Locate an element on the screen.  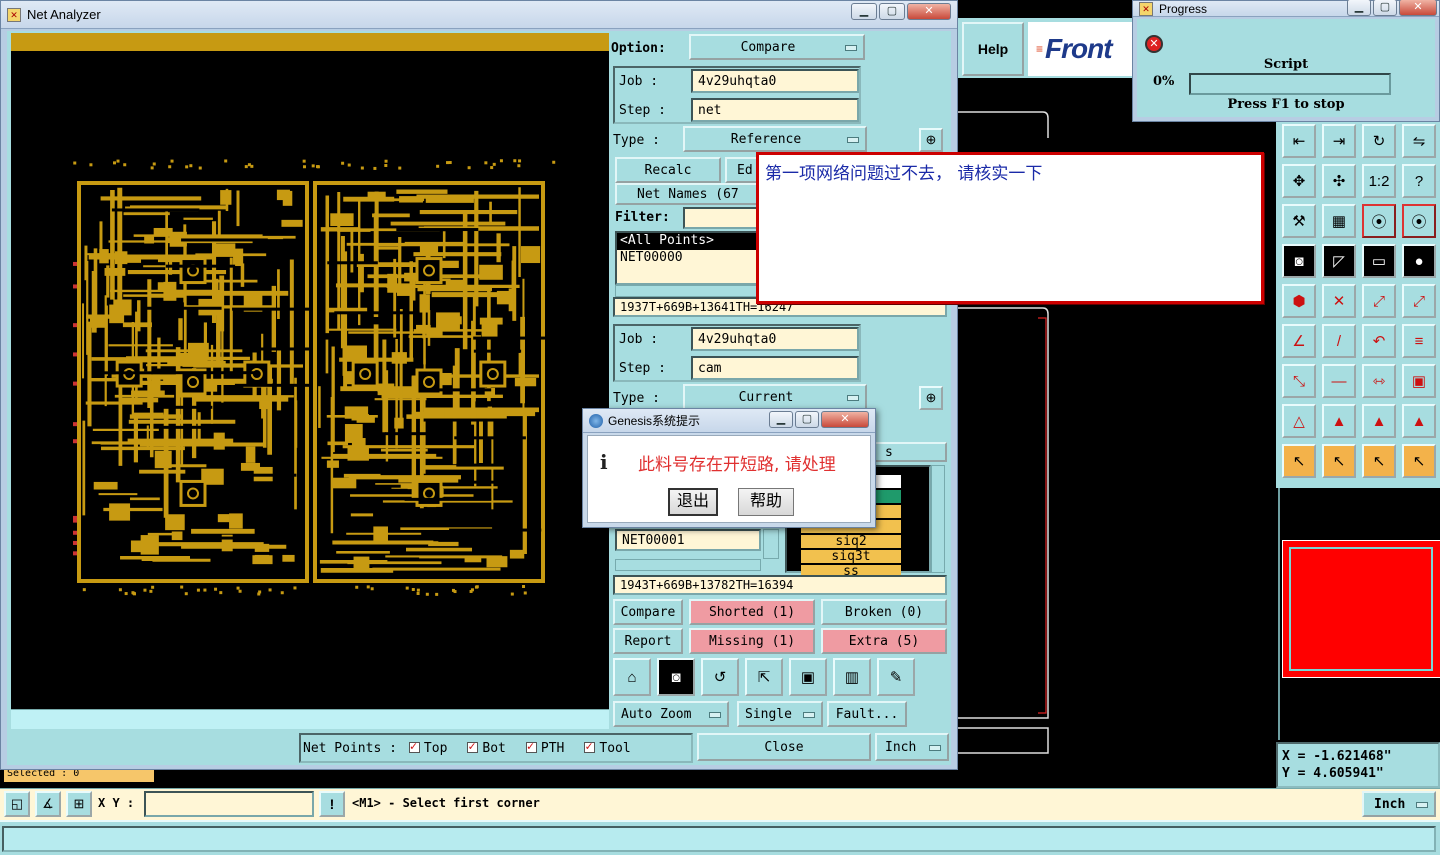
triangle-icon: △ is located at coordinates (1299, 421).